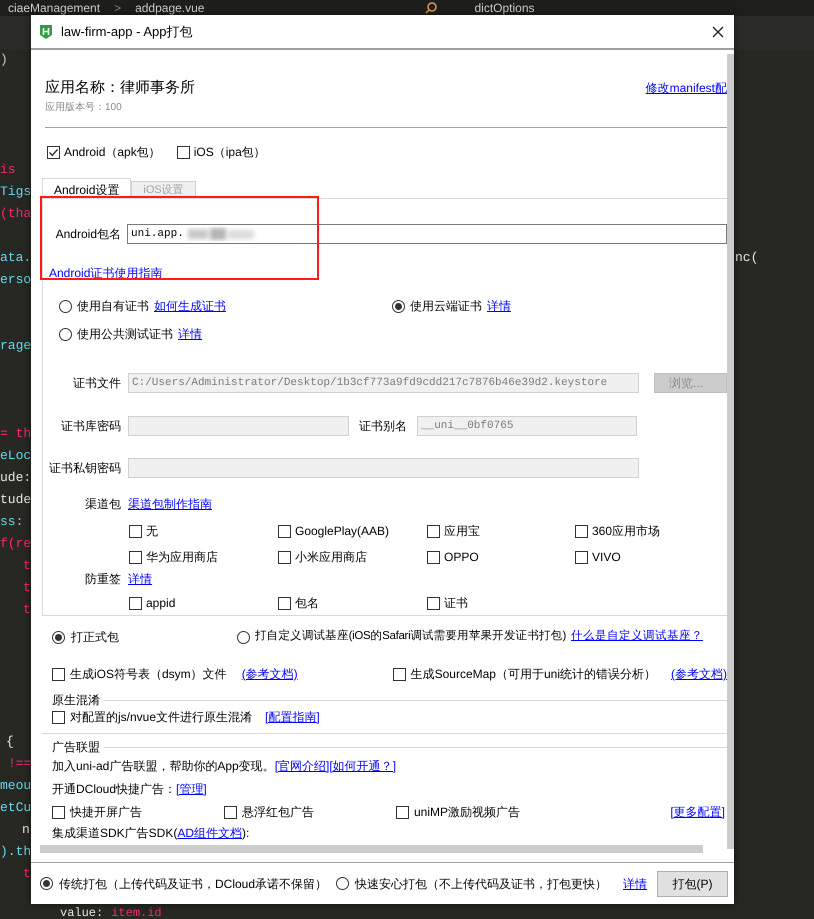 Image resolution: width=814 pixels, height=919 pixels. I want to click on field-label: 渠道包, so click(103, 504).